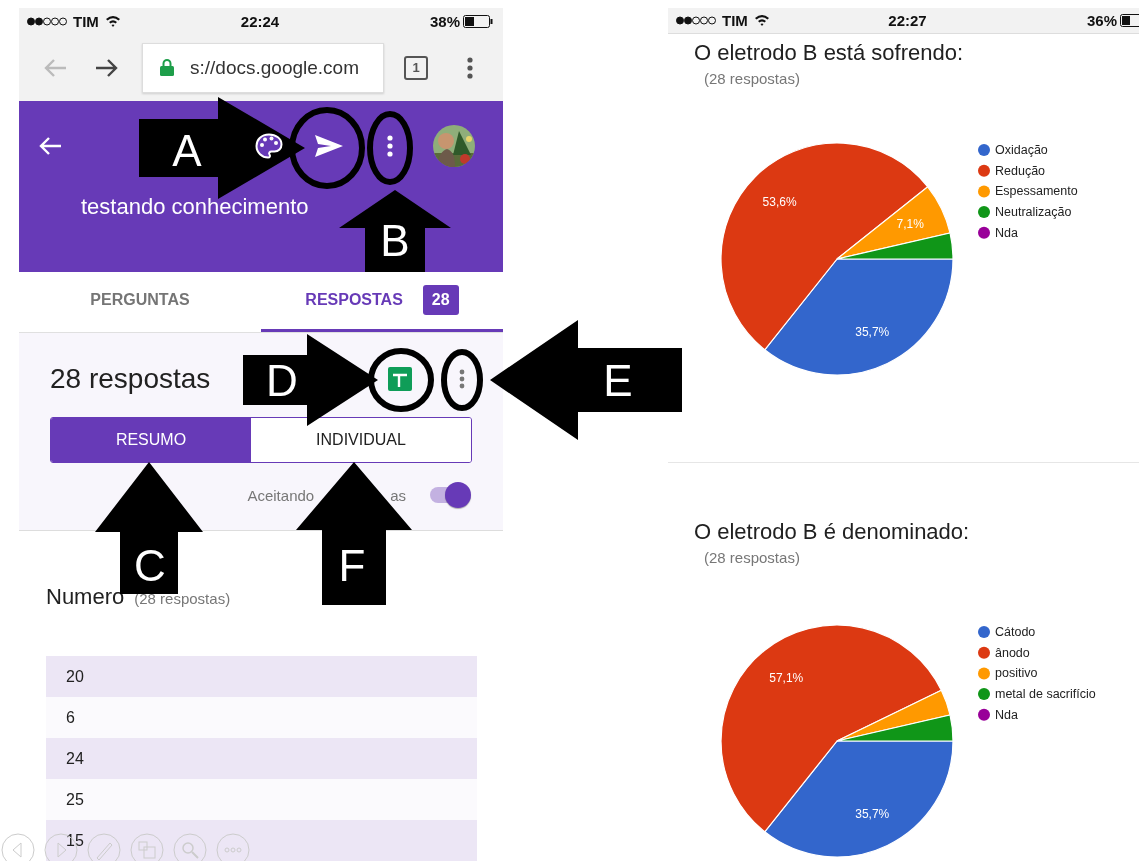 The height and width of the screenshot is (861, 1139). What do you see at coordinates (1012, 652) in the screenshot?
I see `legend-label: ânodo` at bounding box center [1012, 652].